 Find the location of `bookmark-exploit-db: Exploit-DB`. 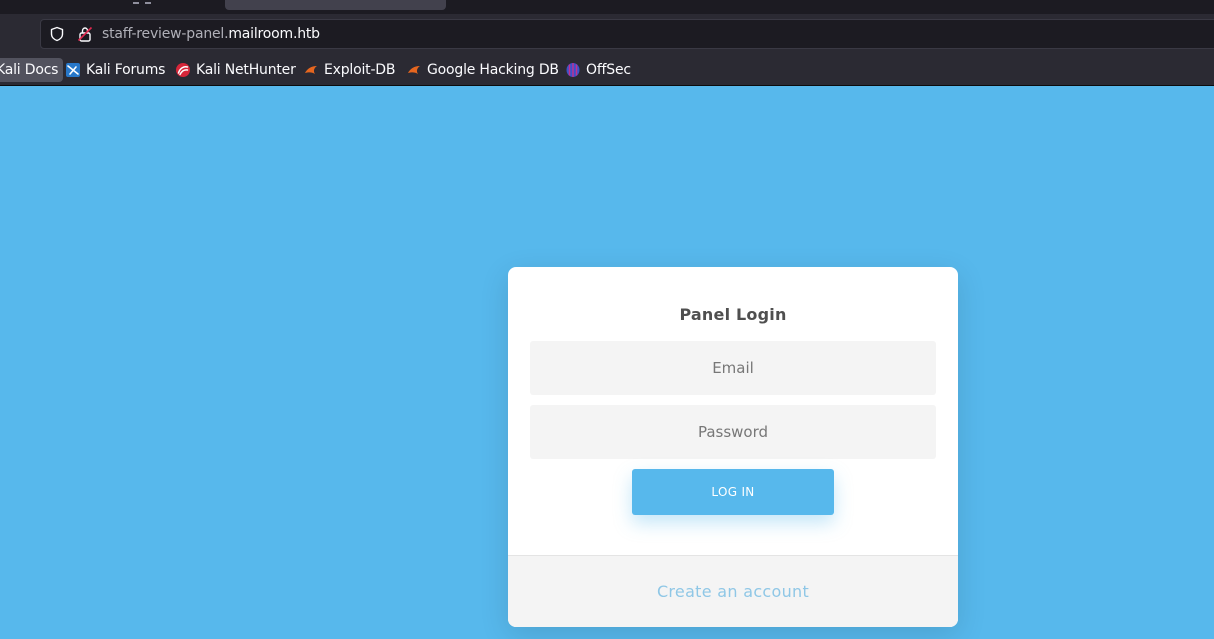

bookmark-exploit-db: Exploit-DB is located at coordinates (349, 70).